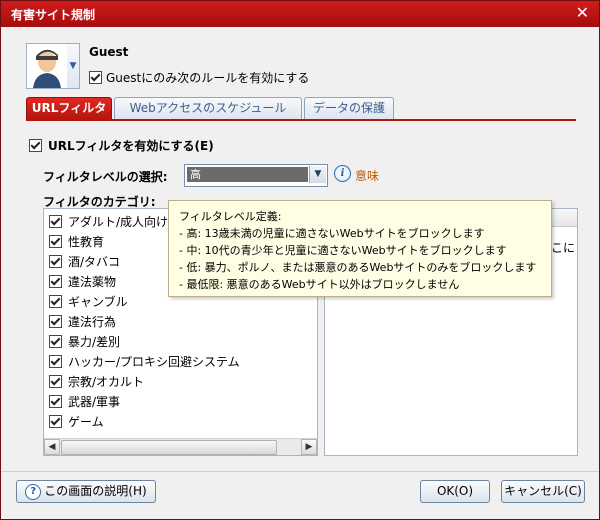 The image size is (600, 520). What do you see at coordinates (309, 447) in the screenshot?
I see `scroll-right-icon: ▶` at bounding box center [309, 447].